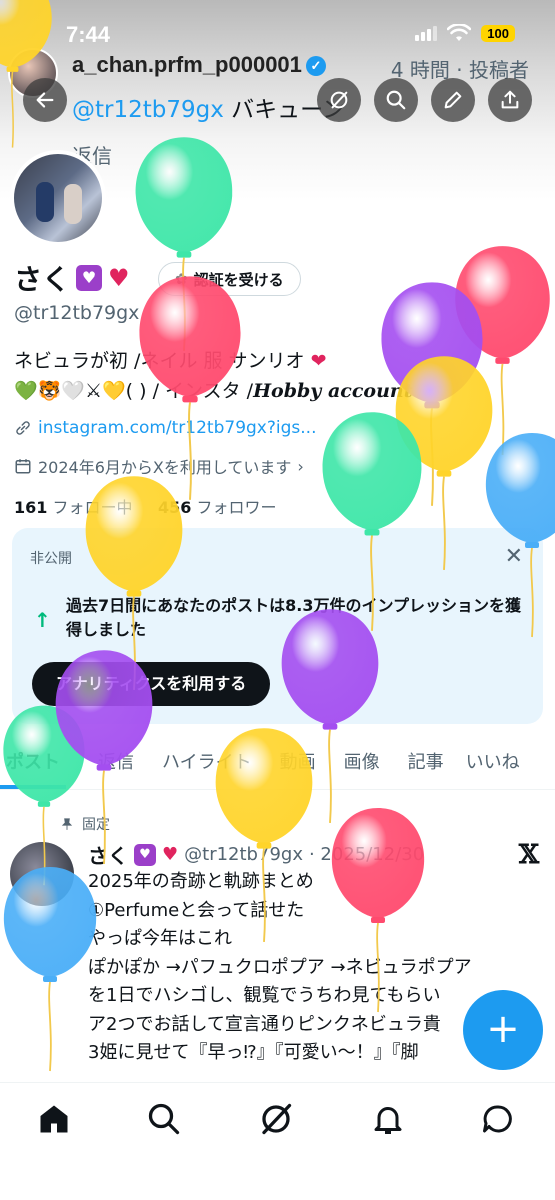 Image resolution: width=555 pixels, height=1200 pixels. I want to click on profile-joined-text: 2024年6月からXを利用しています, so click(165, 467).